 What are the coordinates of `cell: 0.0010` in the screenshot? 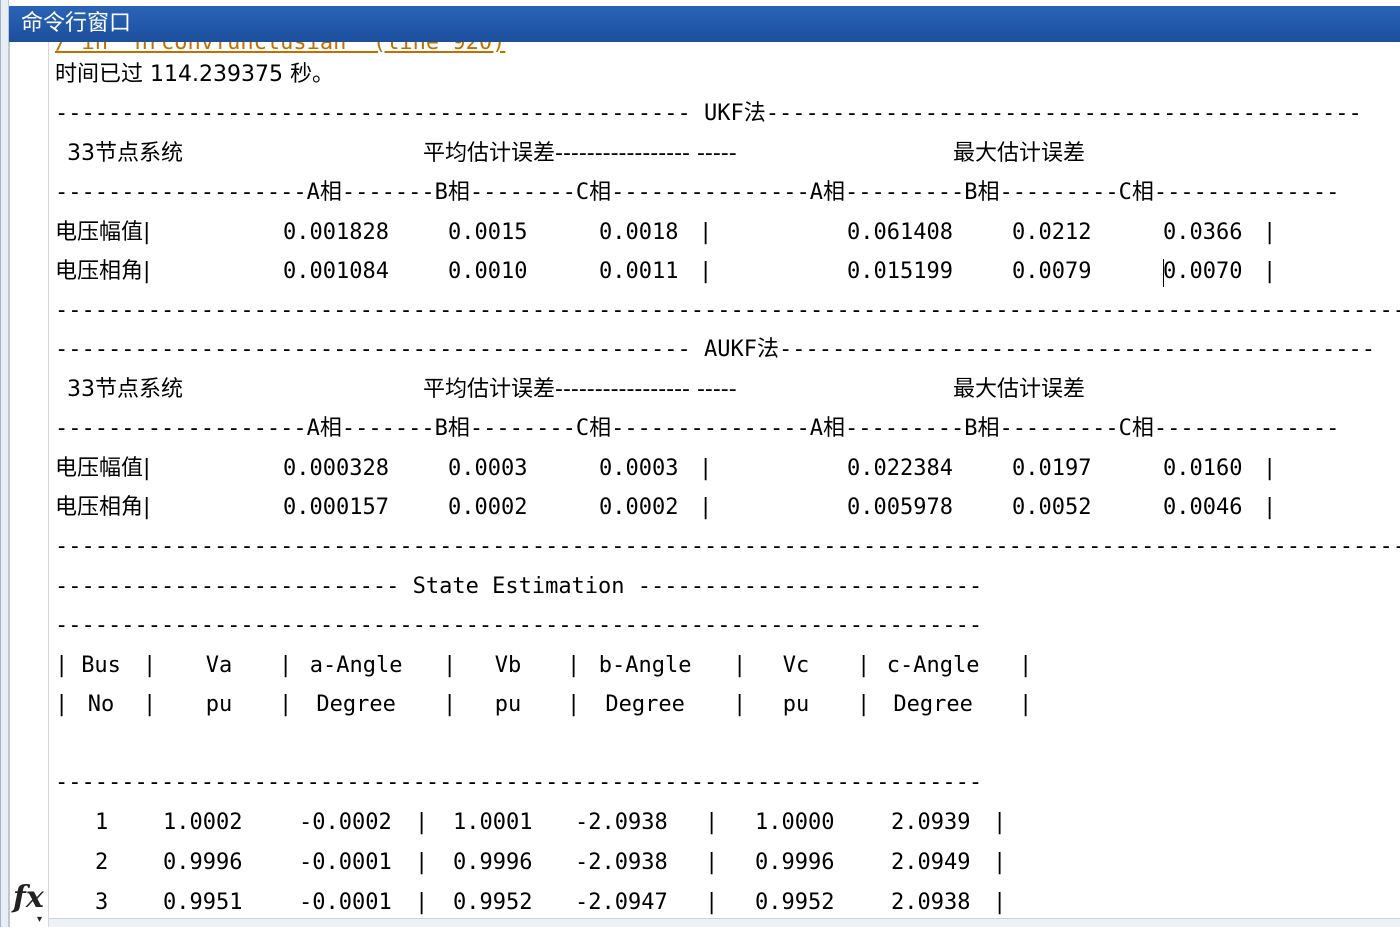 It's located at (488, 271).